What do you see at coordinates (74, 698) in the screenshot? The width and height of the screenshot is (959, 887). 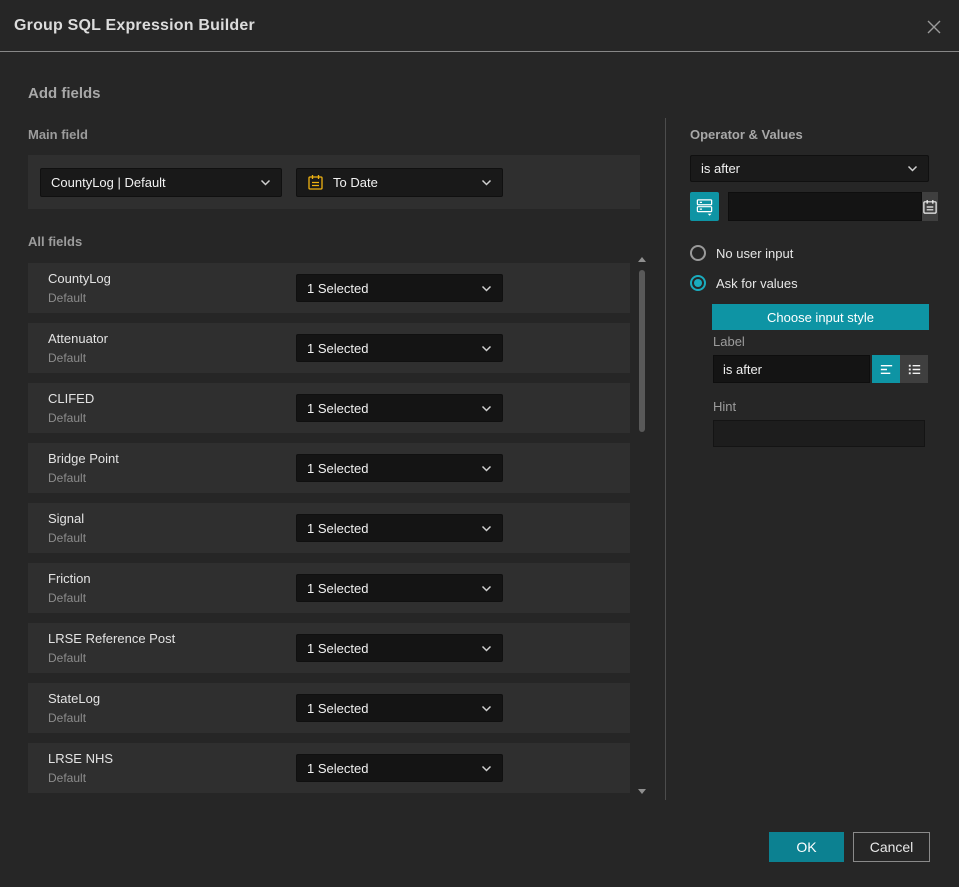 I see `field-name: StateLog` at bounding box center [74, 698].